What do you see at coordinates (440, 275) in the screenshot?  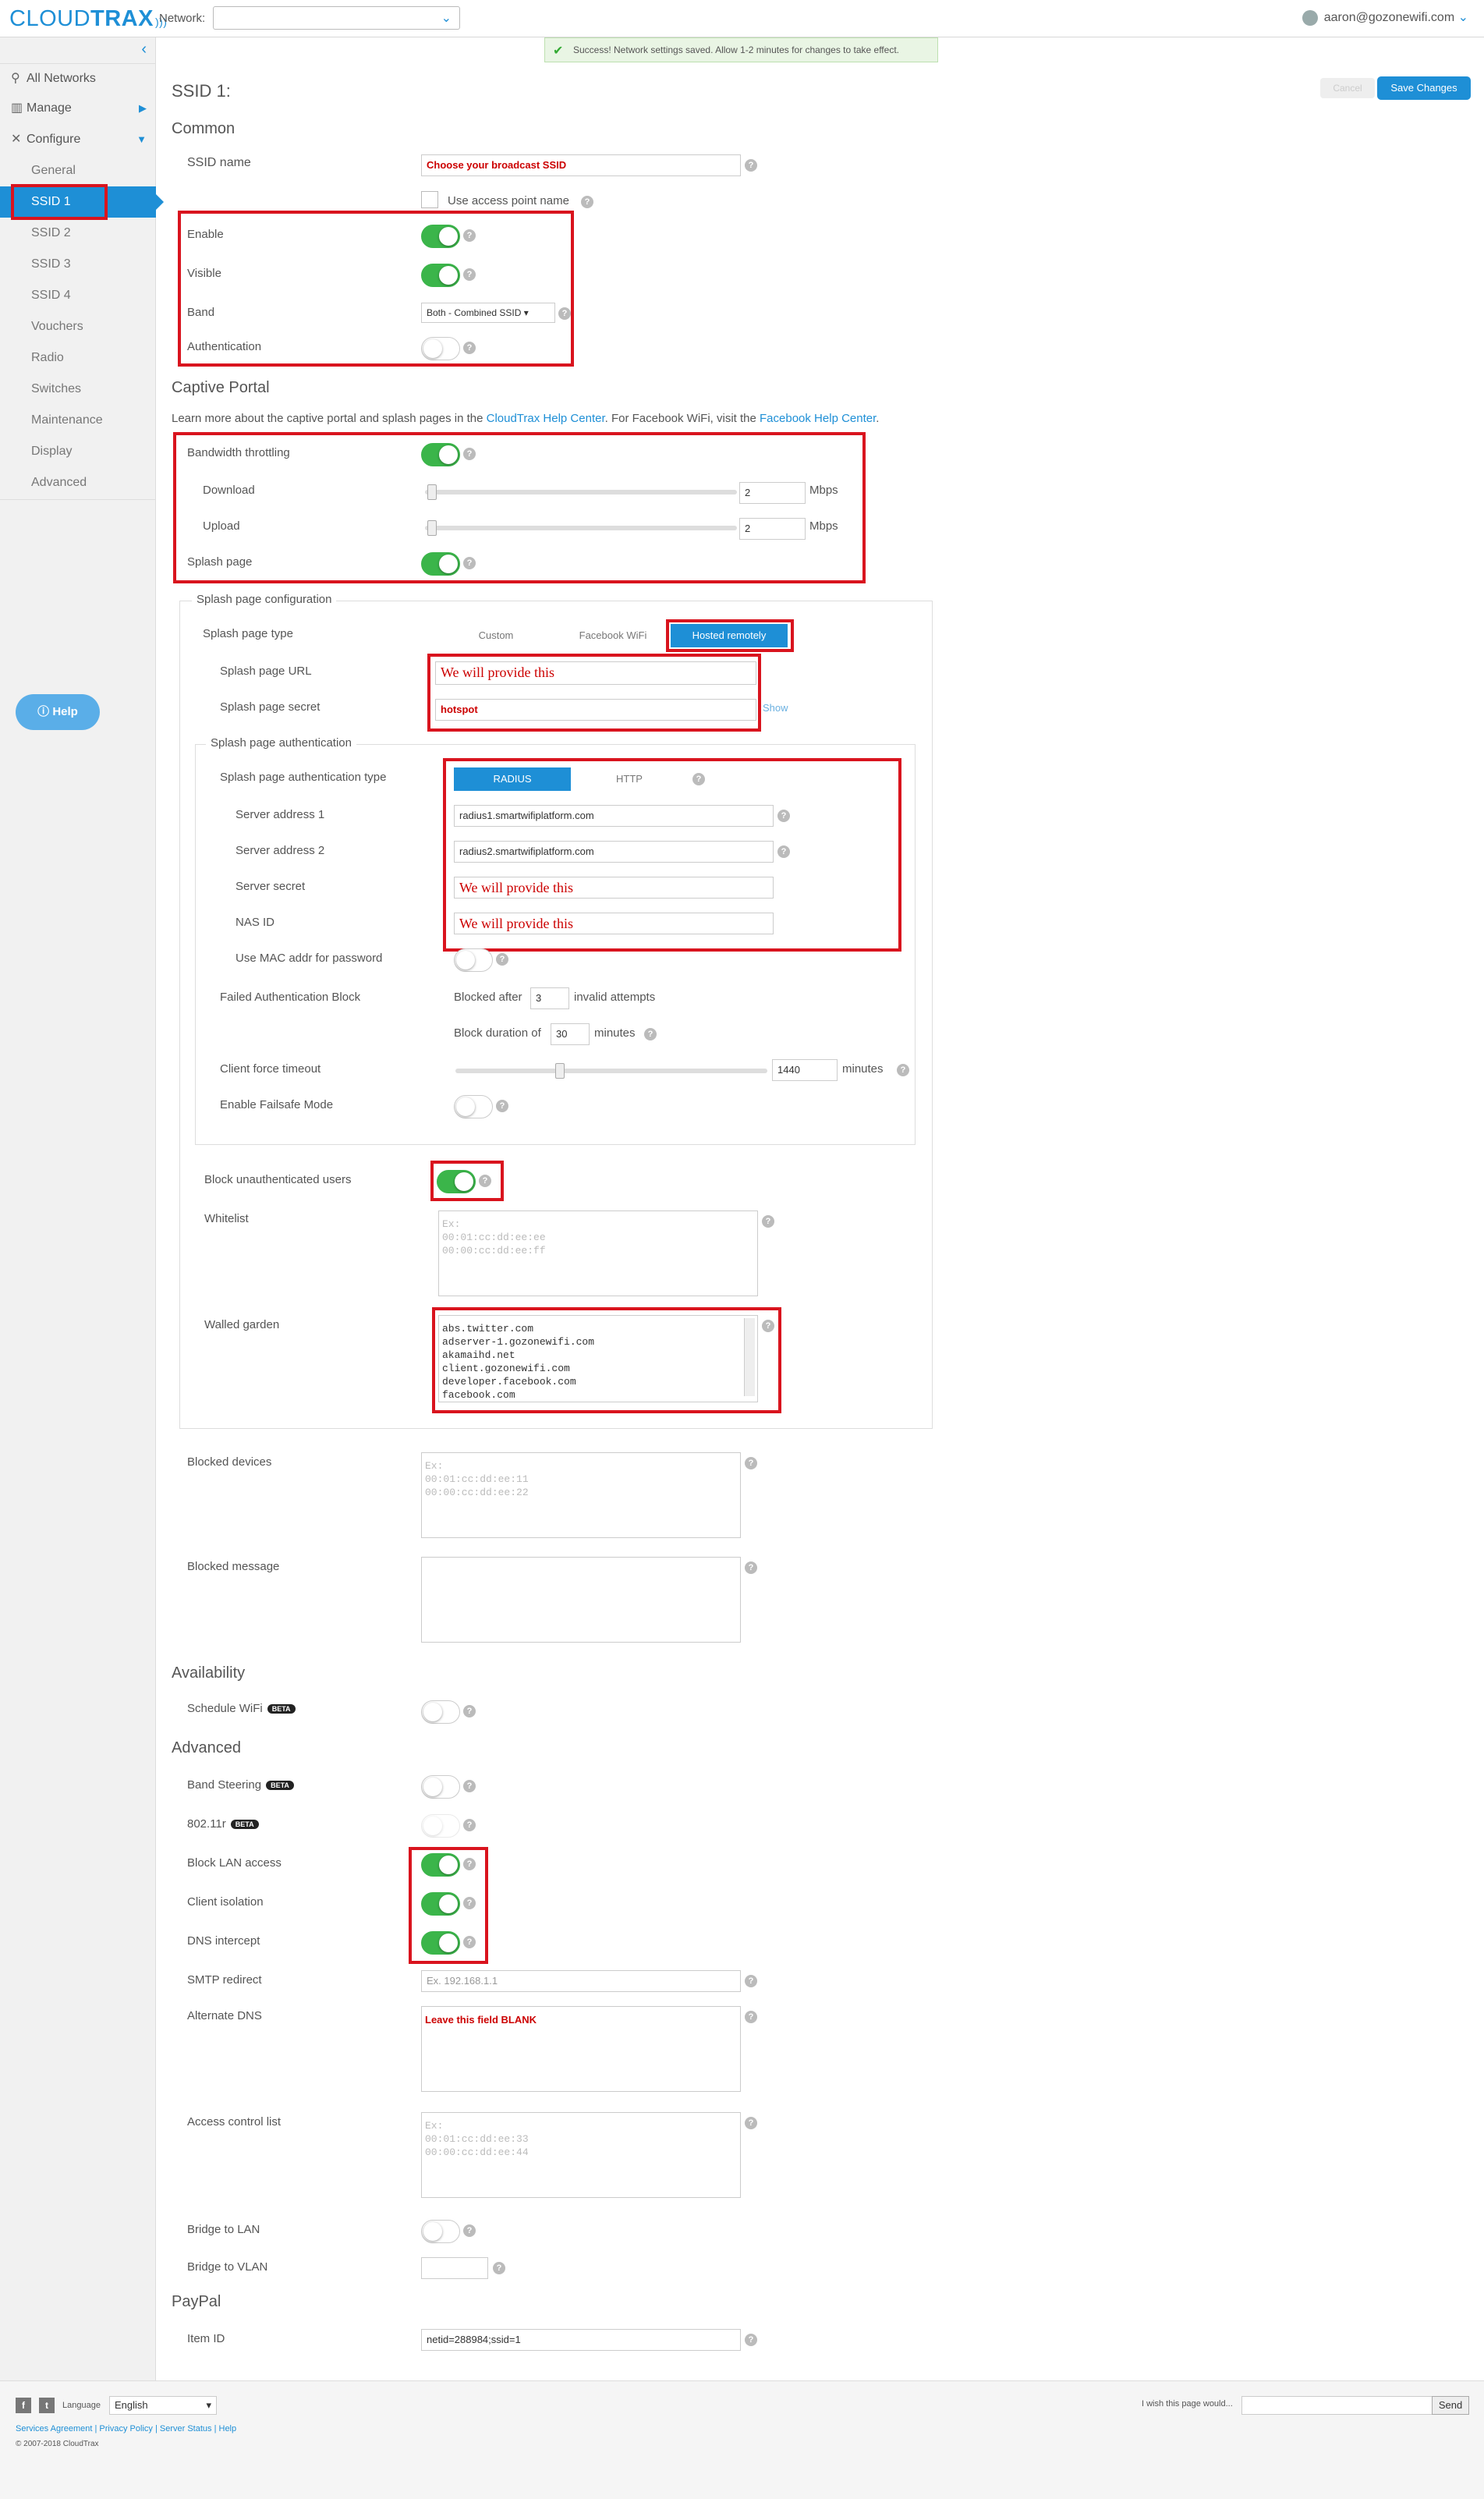 I see `visible-toggle` at bounding box center [440, 275].